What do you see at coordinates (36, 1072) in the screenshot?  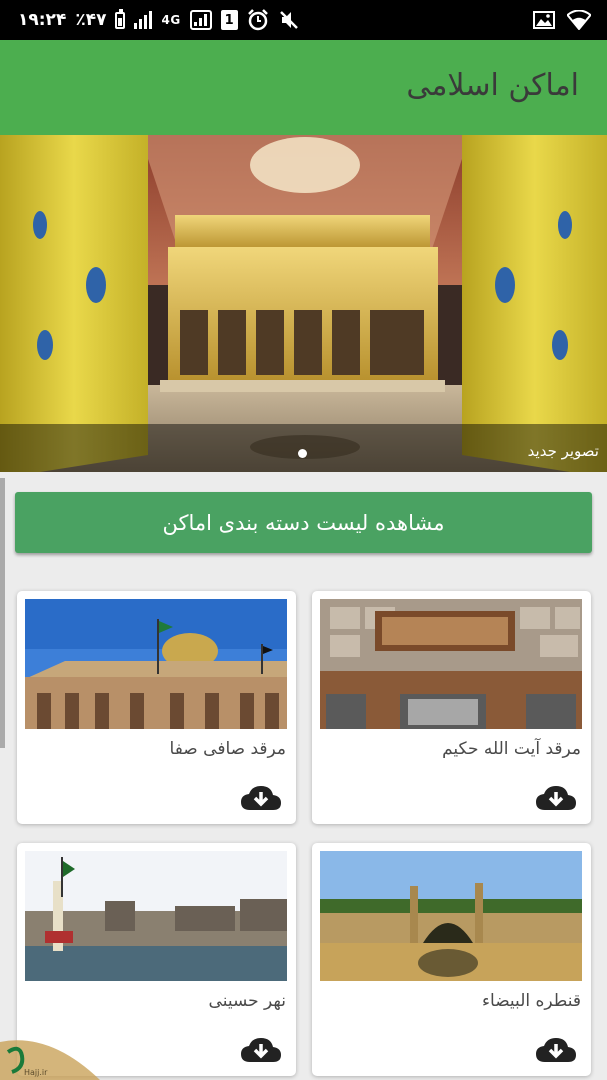 I see `watermark-text: Hajj.ir` at bounding box center [36, 1072].